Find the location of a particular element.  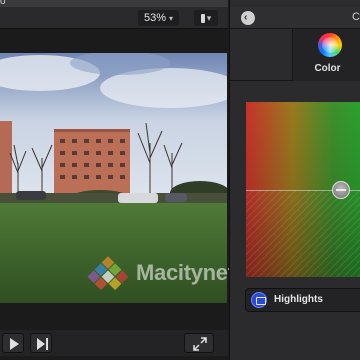

fullscreen-button is located at coordinates (199, 343).